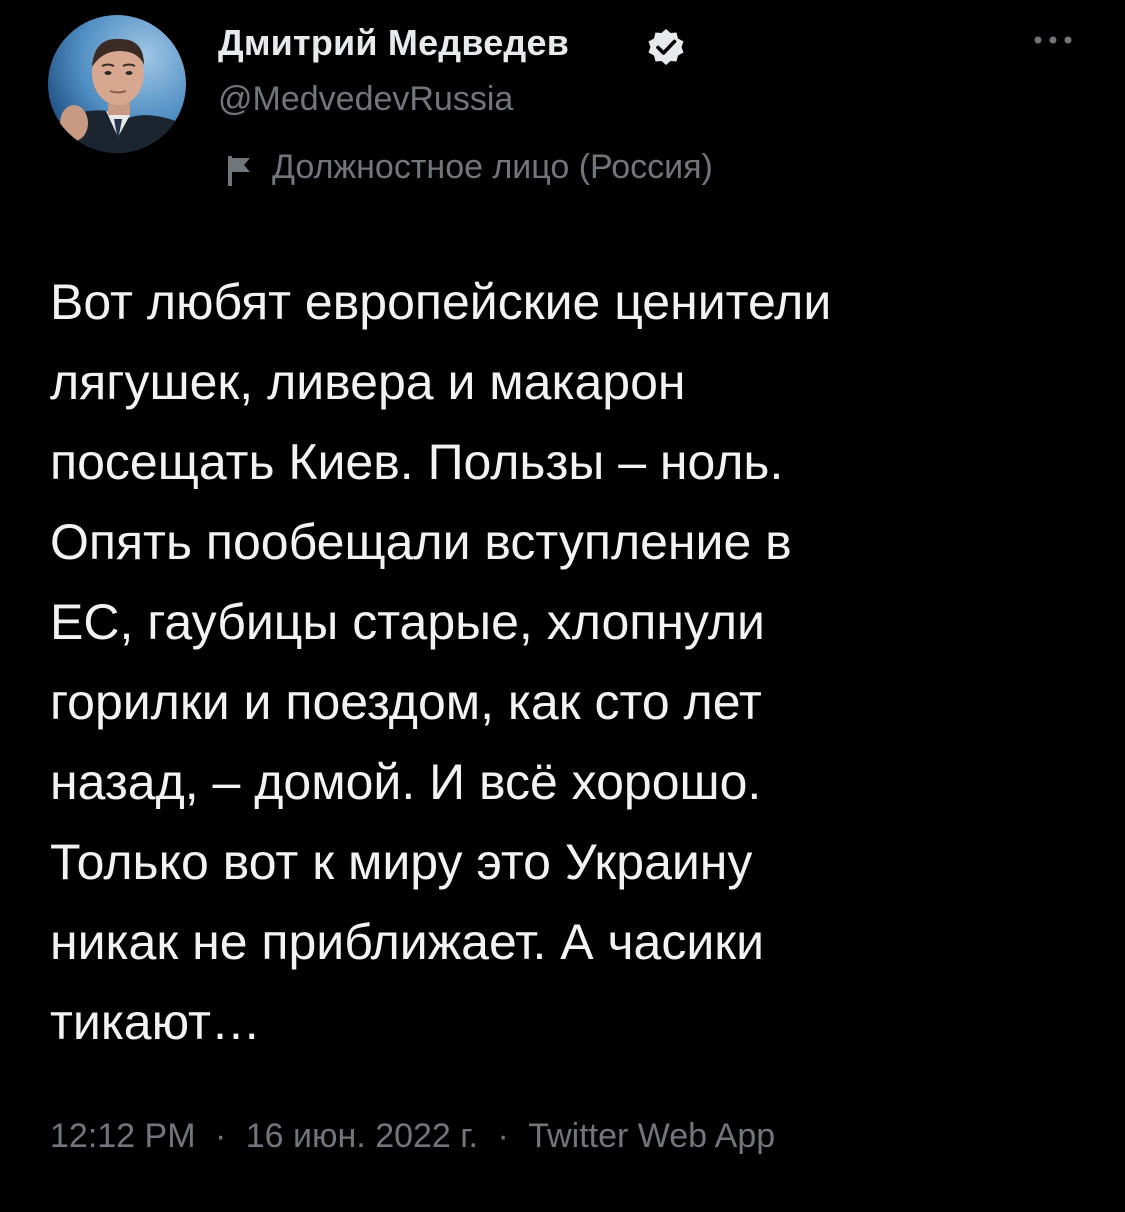  Describe the element at coordinates (651, 1136) in the screenshot. I see `tweet-source: Twitter Web App` at that location.